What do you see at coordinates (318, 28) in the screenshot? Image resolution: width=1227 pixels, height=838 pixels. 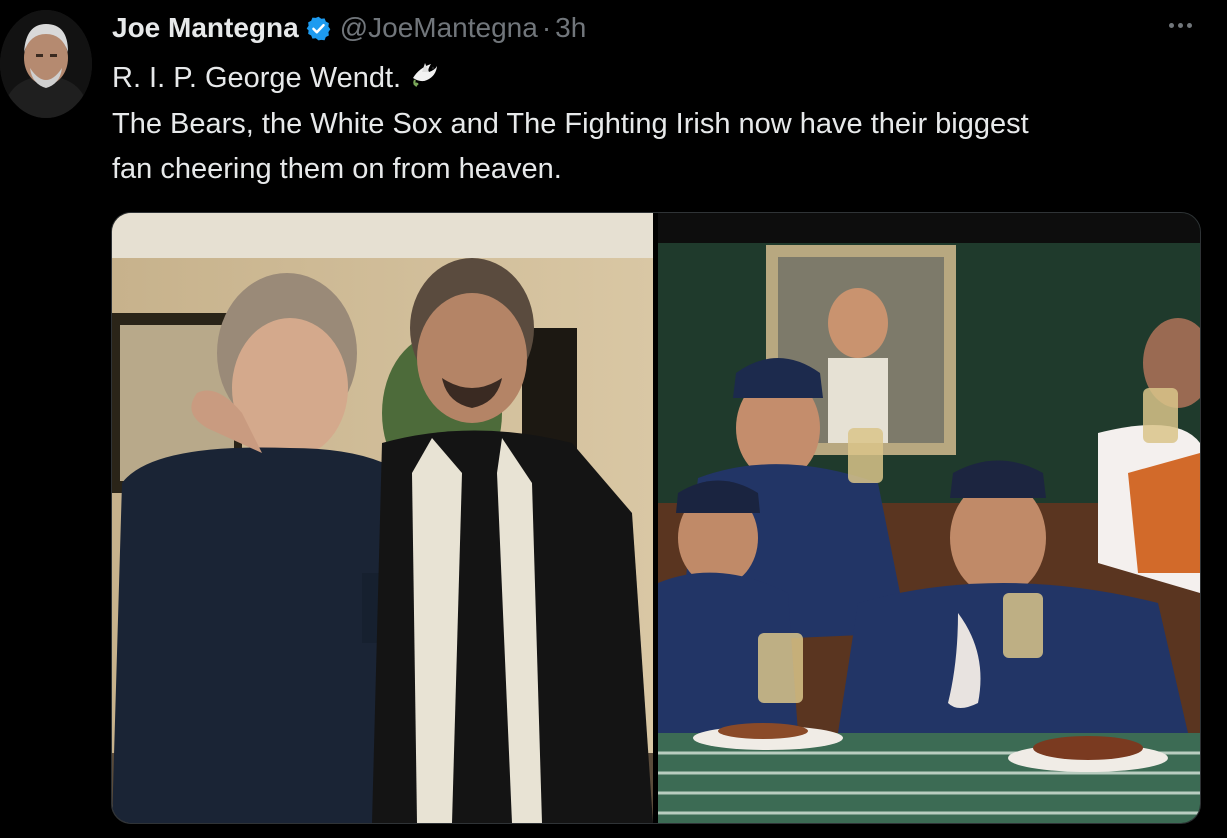 I see `verified-badge-icon` at bounding box center [318, 28].